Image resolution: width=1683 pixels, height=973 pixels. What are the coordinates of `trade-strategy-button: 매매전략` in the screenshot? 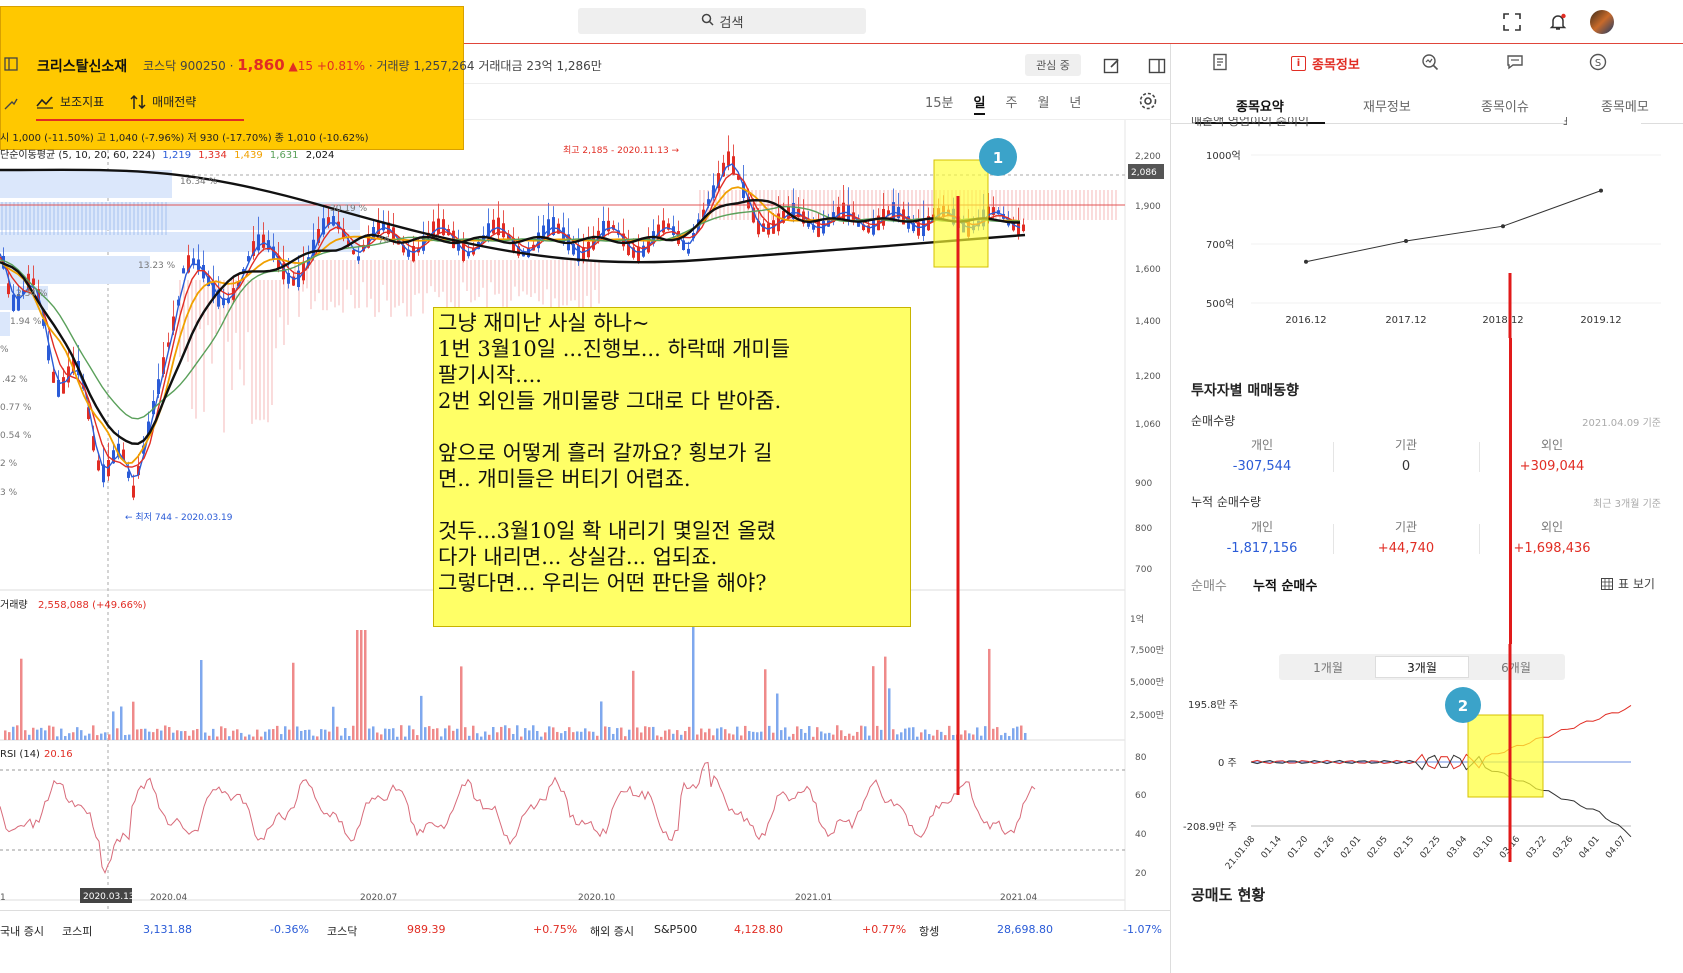 It's located at (163, 101).